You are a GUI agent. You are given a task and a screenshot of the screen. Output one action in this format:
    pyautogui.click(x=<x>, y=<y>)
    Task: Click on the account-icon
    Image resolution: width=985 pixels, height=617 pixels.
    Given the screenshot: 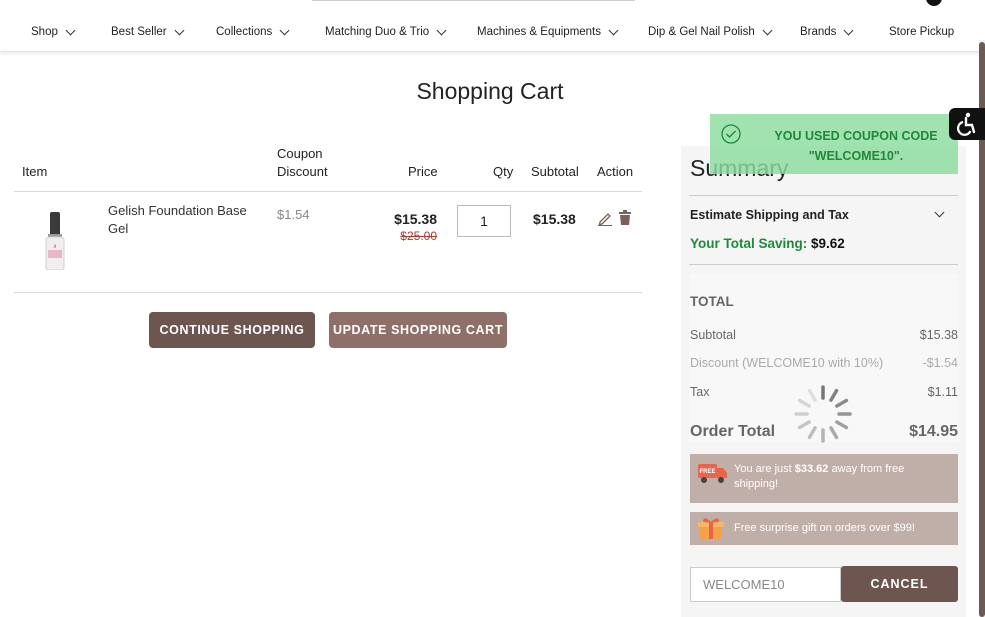 What is the action you would take?
    pyautogui.click(x=934, y=3)
    